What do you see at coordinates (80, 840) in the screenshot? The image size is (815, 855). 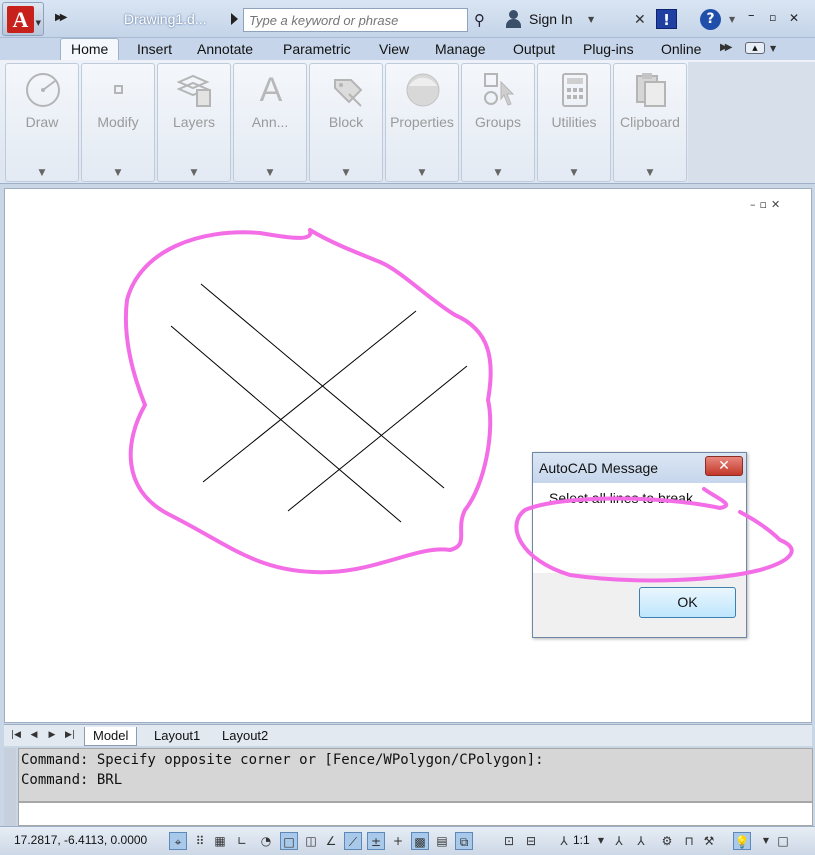 I see `coordinate-readout: 17.2817, -6.4113, 0.0000` at bounding box center [80, 840].